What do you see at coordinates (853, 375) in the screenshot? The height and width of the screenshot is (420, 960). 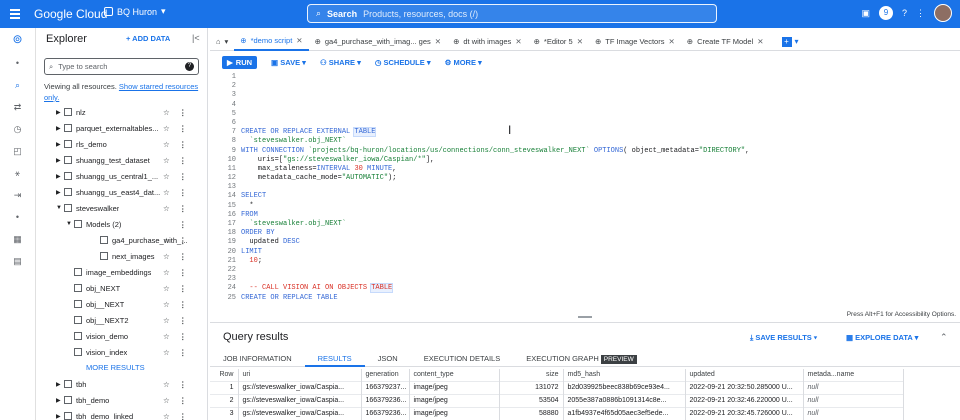 I see `column-header: metada...name` at bounding box center [853, 375].